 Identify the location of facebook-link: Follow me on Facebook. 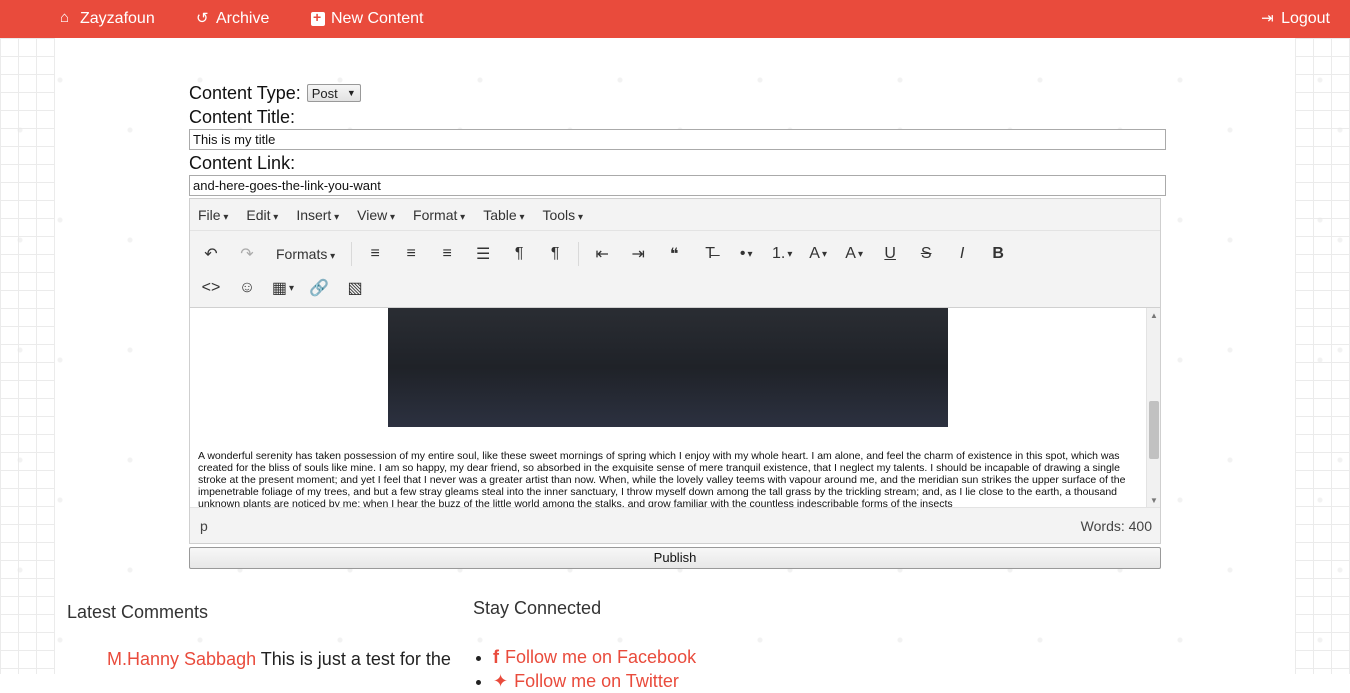
(594, 657).